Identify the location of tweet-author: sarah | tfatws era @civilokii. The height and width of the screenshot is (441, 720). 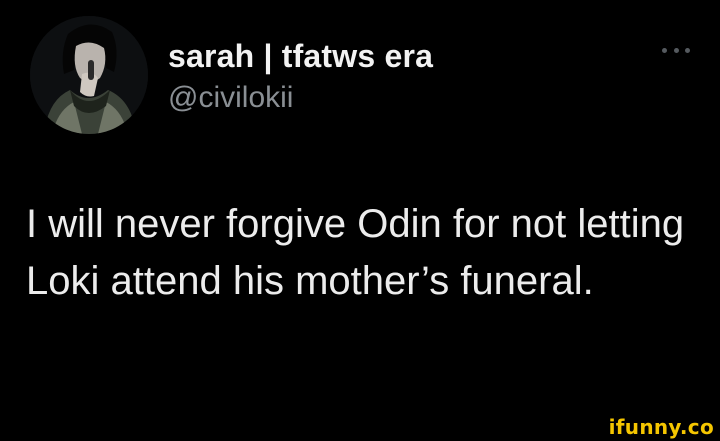
(300, 76).